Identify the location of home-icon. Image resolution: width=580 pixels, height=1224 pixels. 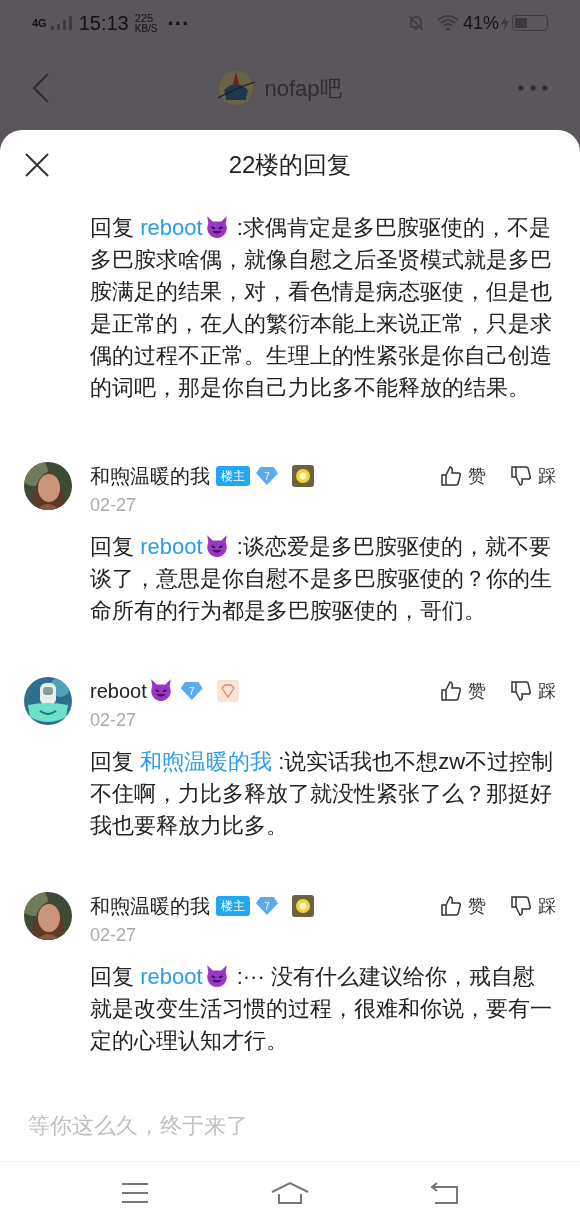
(290, 1193).